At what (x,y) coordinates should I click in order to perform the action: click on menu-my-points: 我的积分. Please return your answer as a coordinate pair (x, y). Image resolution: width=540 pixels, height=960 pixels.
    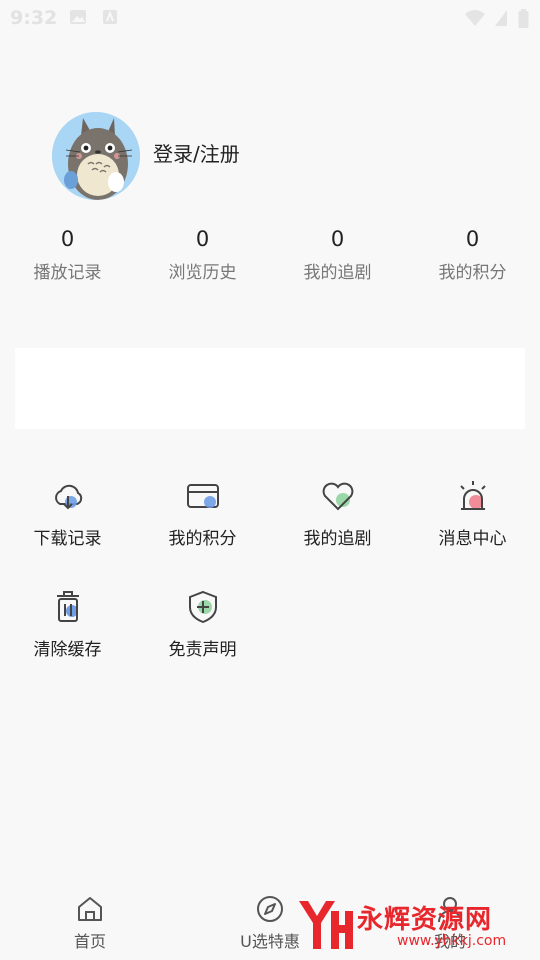
    Looking at the image, I should click on (202, 518).